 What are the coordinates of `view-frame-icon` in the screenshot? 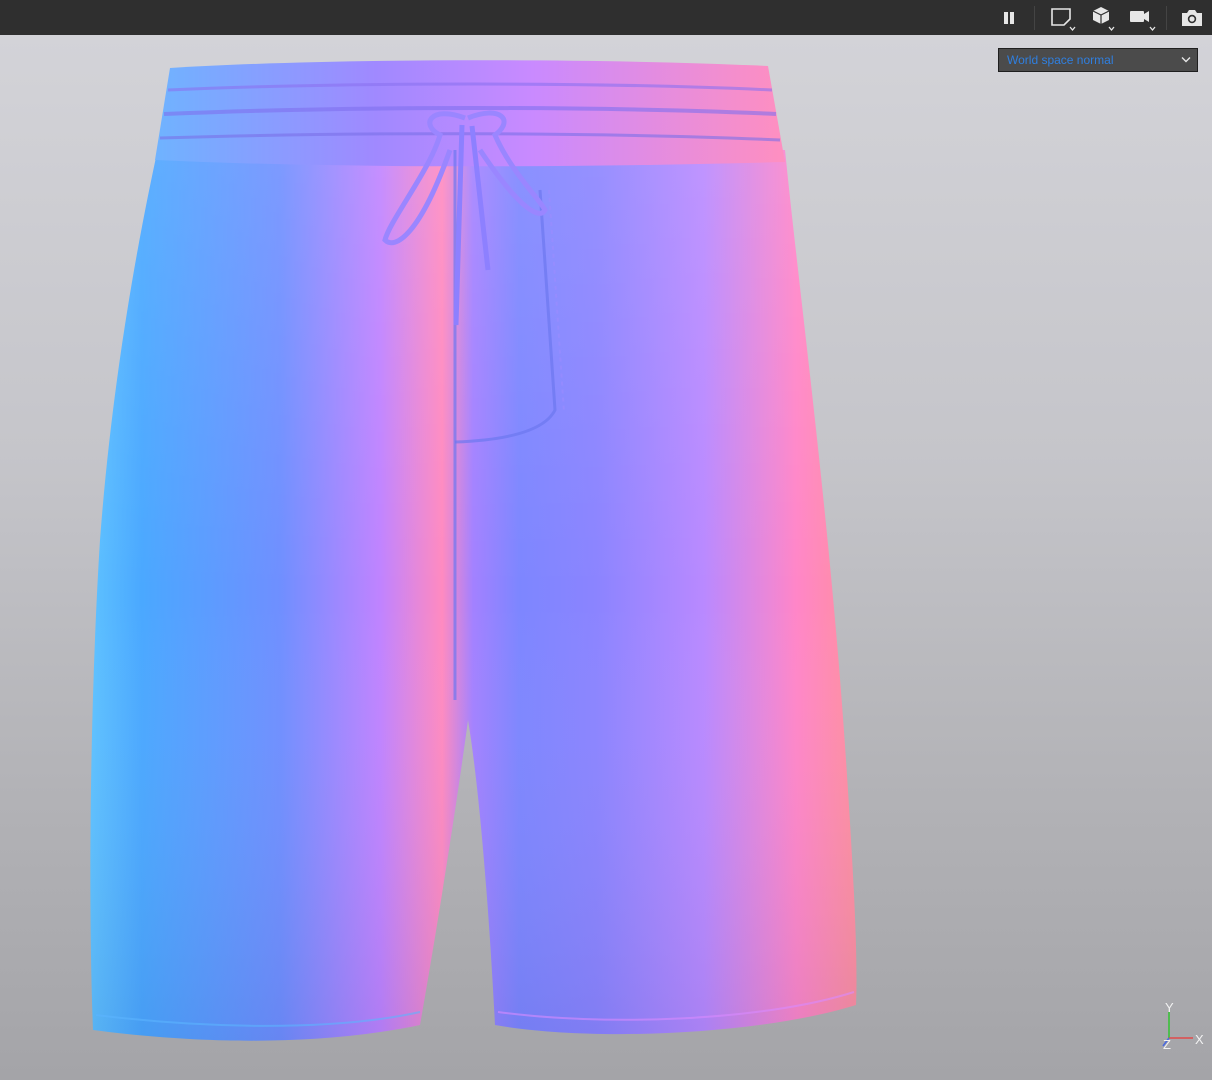 It's located at (1063, 19).